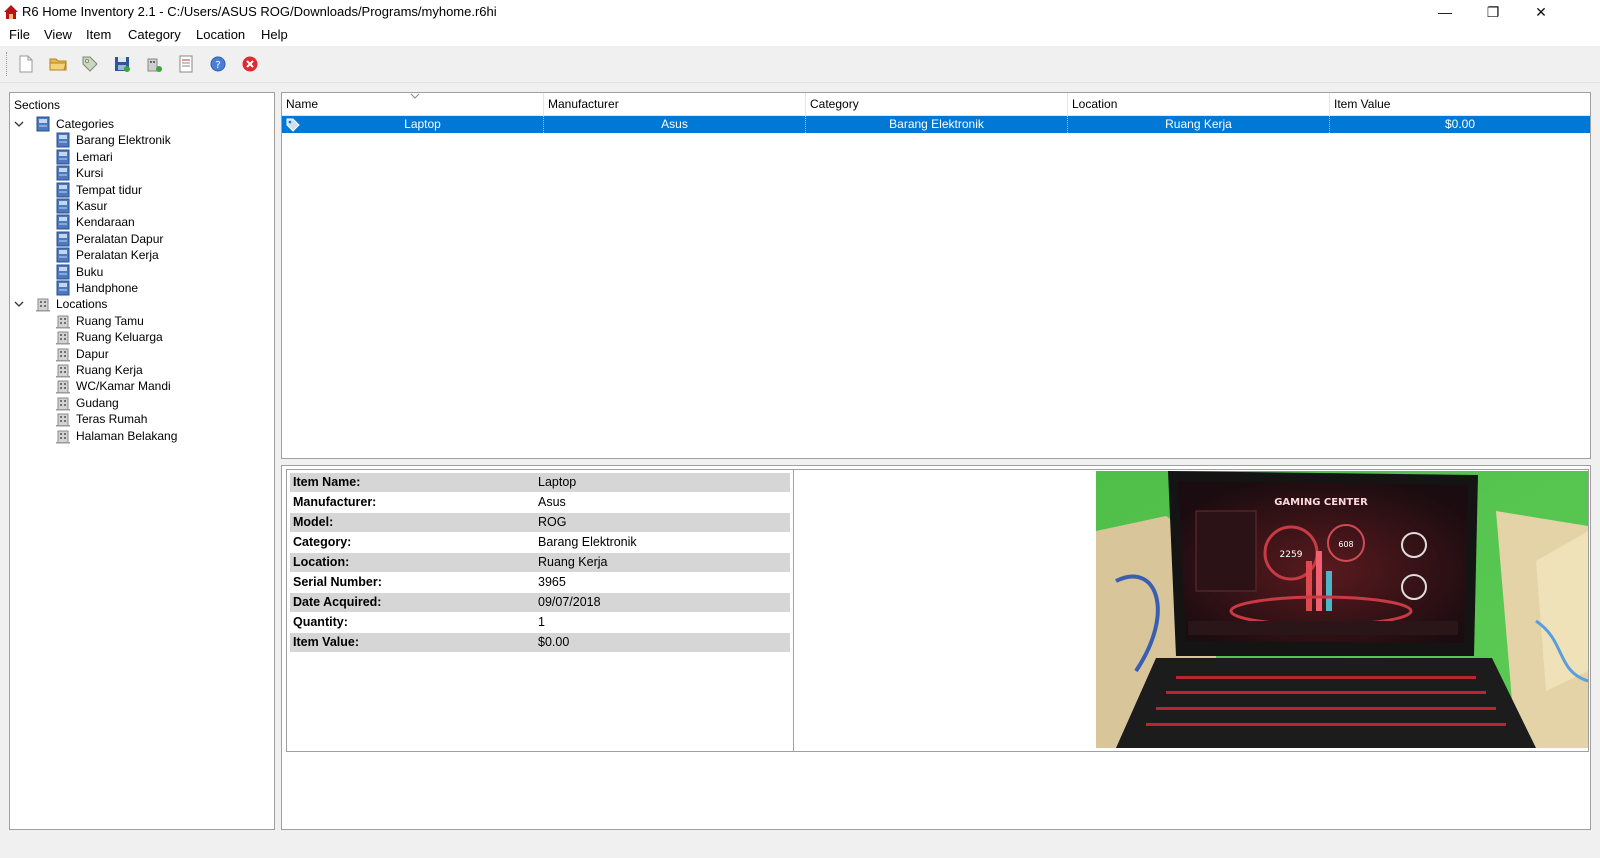  I want to click on tree-item-label: Lemari, so click(94, 156).